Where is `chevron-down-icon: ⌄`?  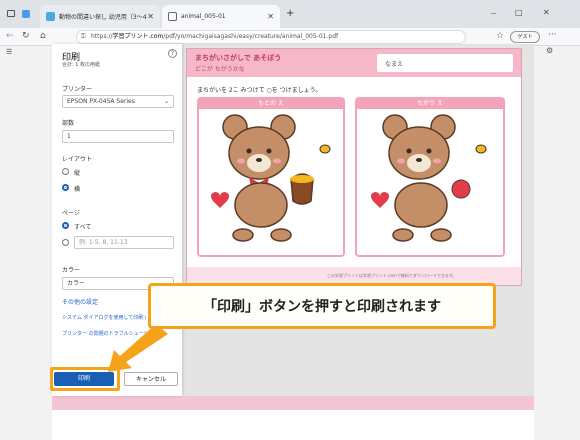
chevron-down-icon: ⌄ is located at coordinates (166, 101).